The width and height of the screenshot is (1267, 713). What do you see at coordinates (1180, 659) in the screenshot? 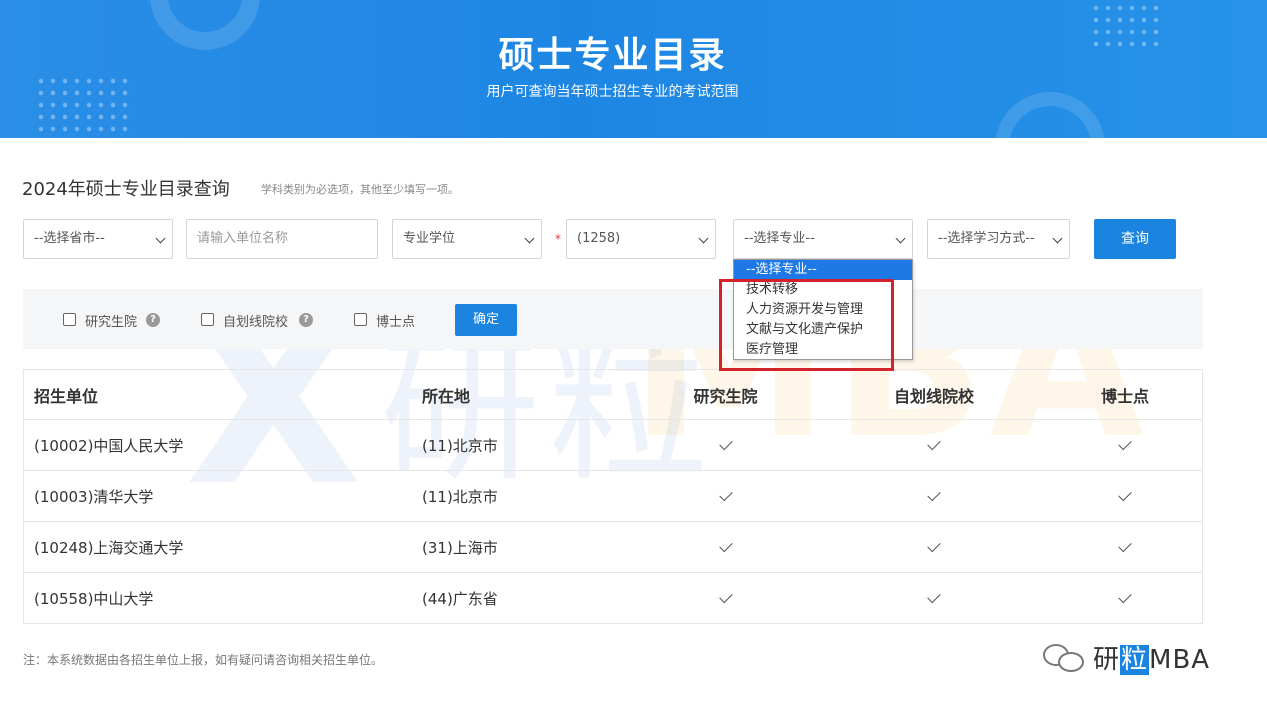
I see `brand-text-suffix: MBA` at bounding box center [1180, 659].